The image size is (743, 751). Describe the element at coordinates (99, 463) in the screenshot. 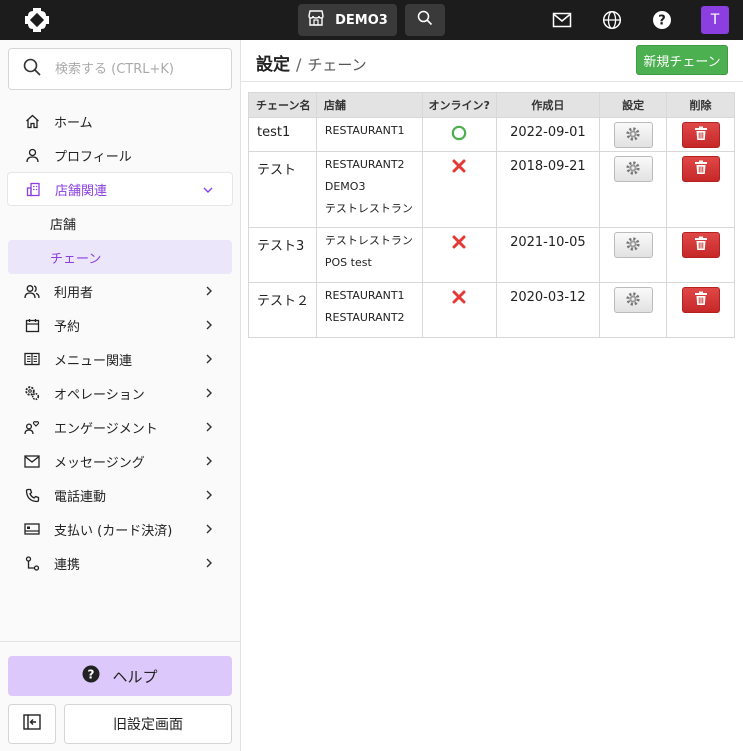

I see `sidebar-item-label: メッセージング` at that location.